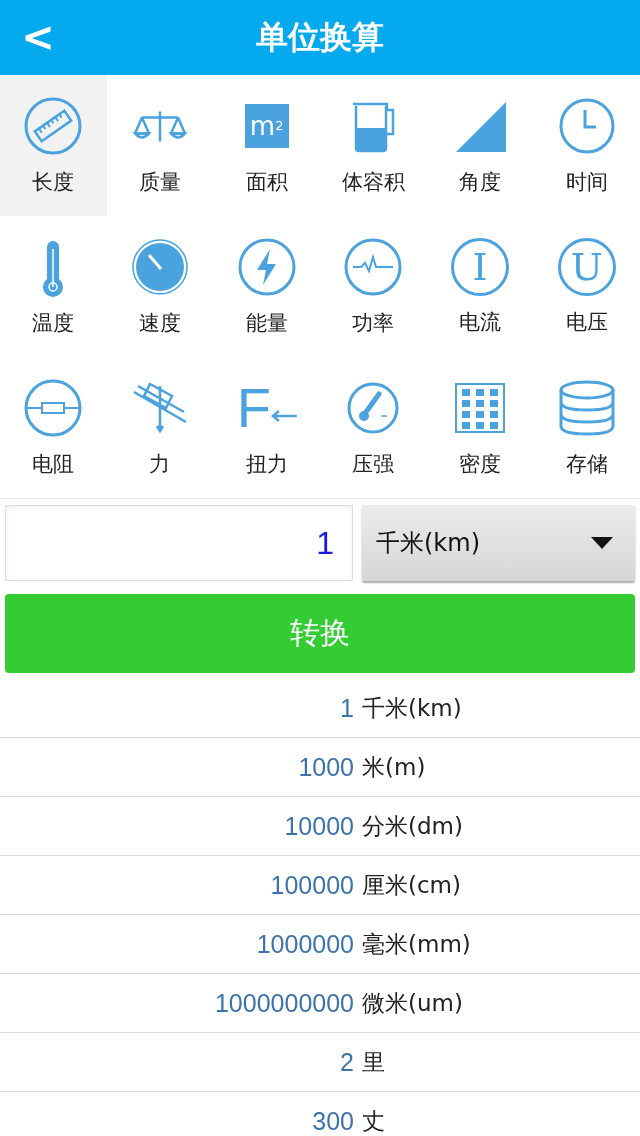 The height and width of the screenshot is (1136, 640). Describe the element at coordinates (311, 885) in the screenshot. I see `result-value: 100000` at that location.